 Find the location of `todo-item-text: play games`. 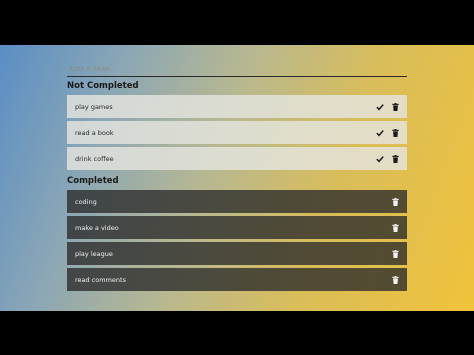

todo-item-text: play games is located at coordinates (94, 106).